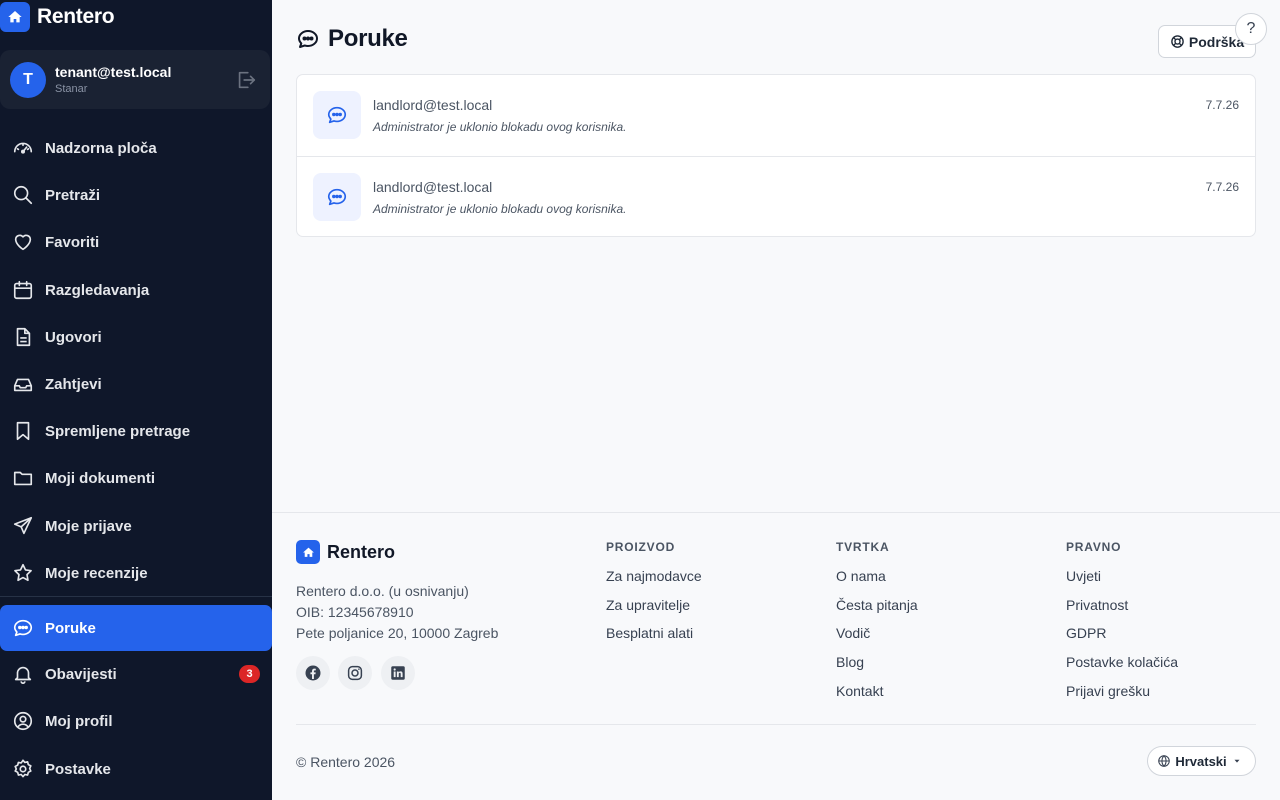 This screenshot has width=1280, height=800. I want to click on sidebar-item-label: Obavijesti, so click(81, 674).